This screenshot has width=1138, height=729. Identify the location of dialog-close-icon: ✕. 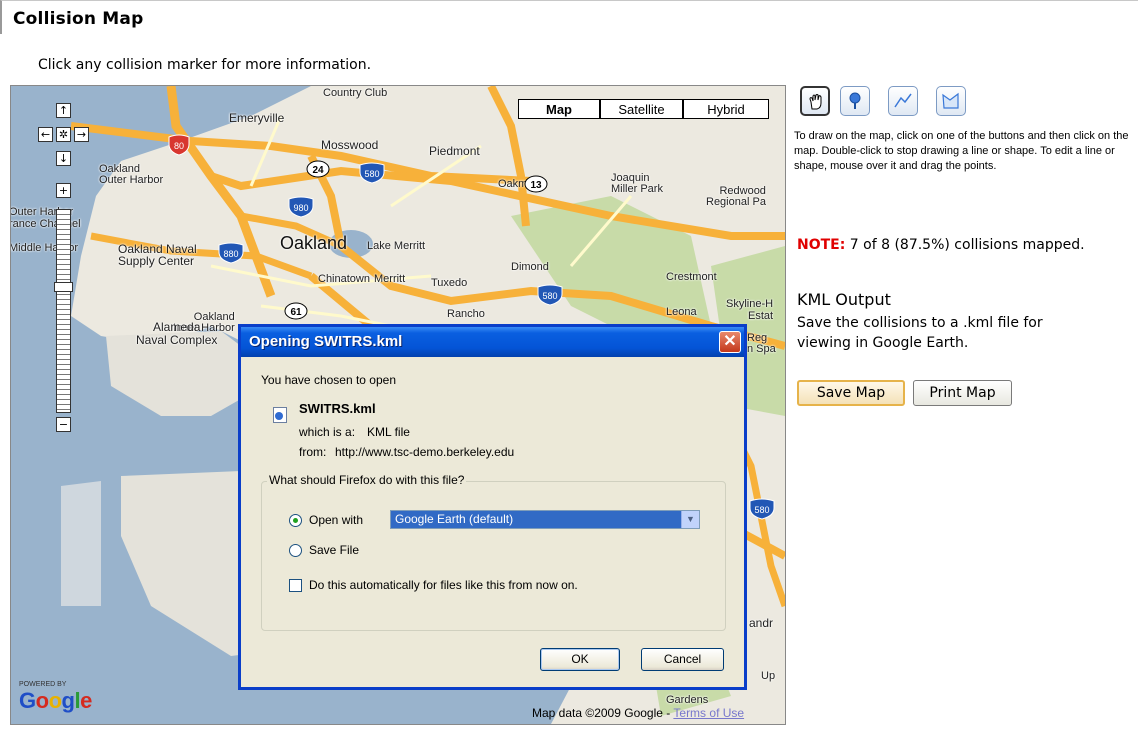
(730, 342).